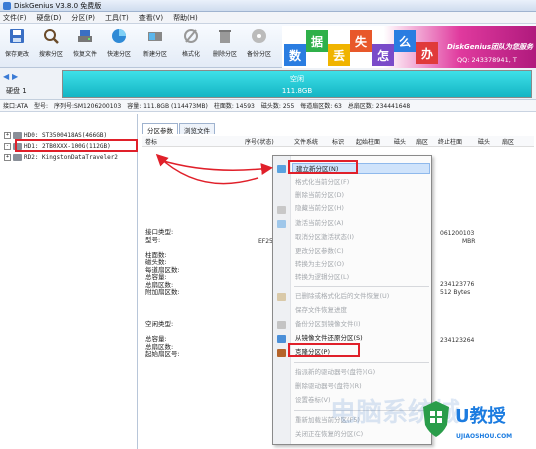  I want to click on format-button: 格式化, so click(191, 46).